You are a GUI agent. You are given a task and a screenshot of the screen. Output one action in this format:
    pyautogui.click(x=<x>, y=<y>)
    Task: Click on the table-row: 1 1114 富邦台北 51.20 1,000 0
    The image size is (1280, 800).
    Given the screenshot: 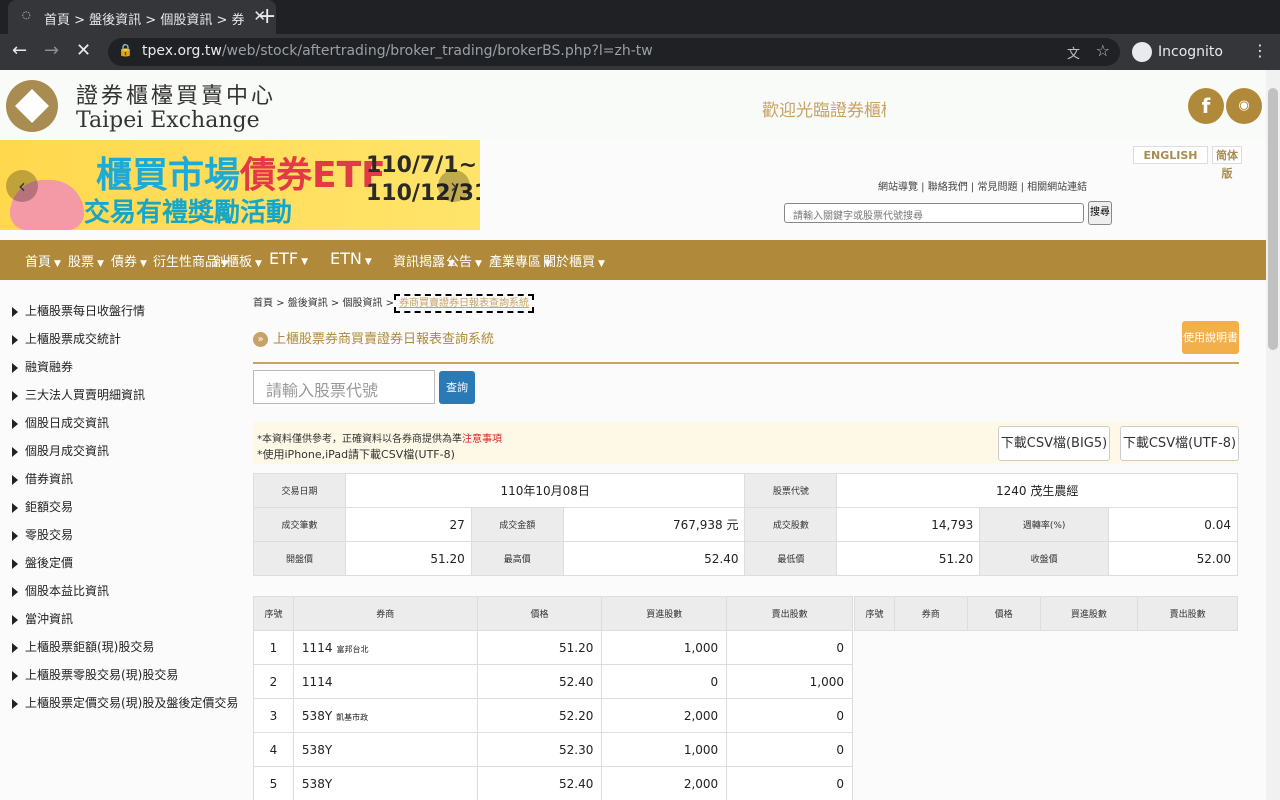 What is the action you would take?
    pyautogui.click(x=553, y=647)
    